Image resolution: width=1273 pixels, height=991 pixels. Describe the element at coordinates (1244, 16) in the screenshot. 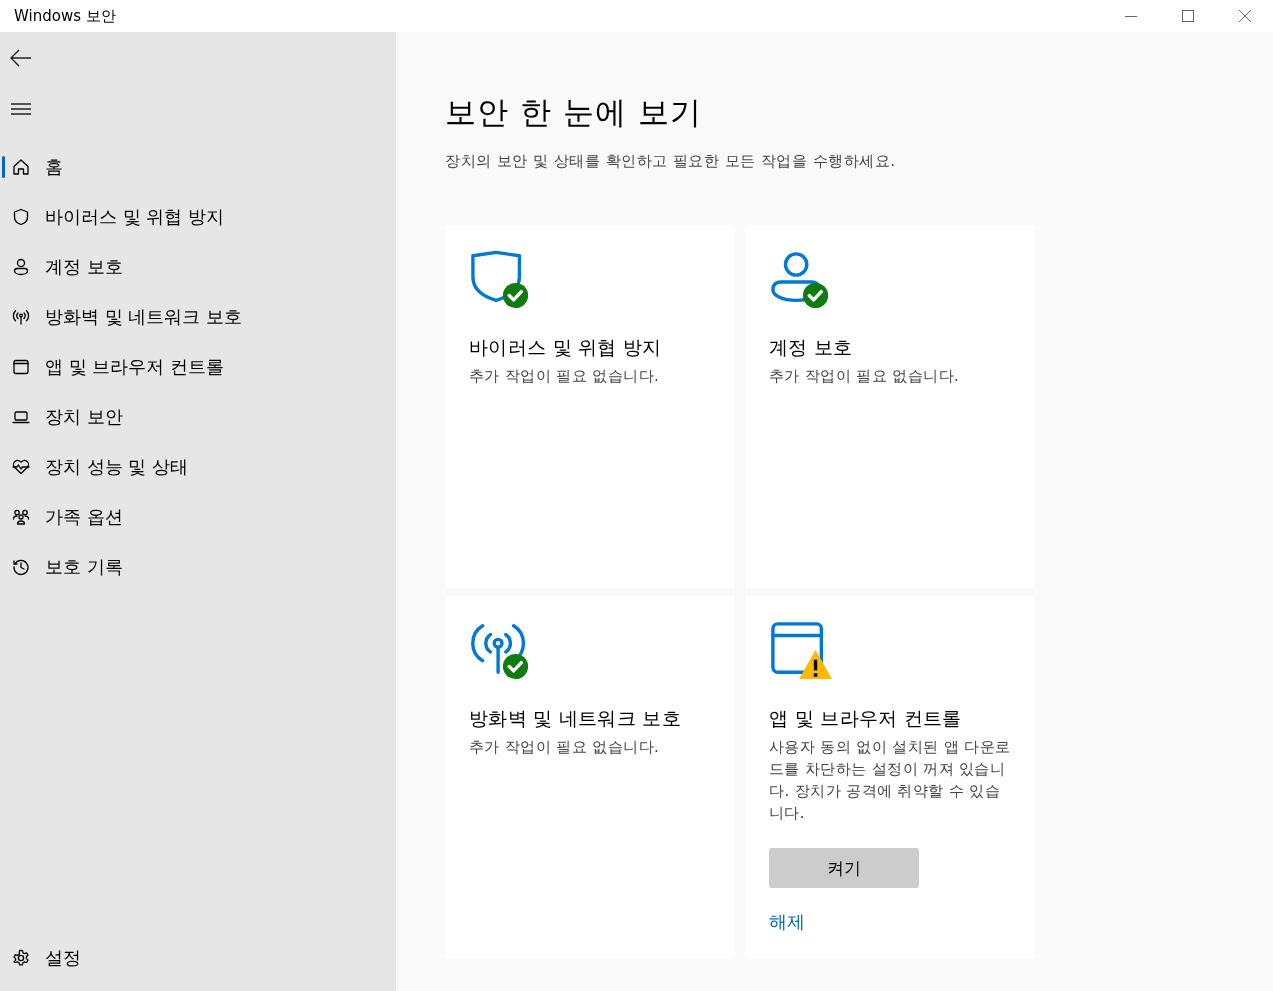

I see `close-icon` at that location.